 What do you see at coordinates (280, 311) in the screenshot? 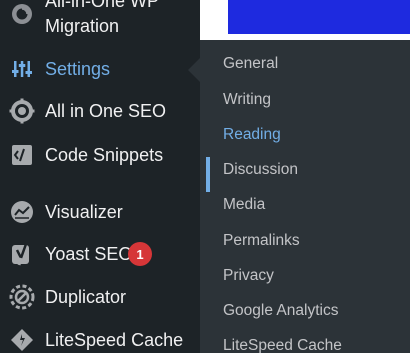
I see `submenu-item-google-analytics: Google Analytics` at bounding box center [280, 311].